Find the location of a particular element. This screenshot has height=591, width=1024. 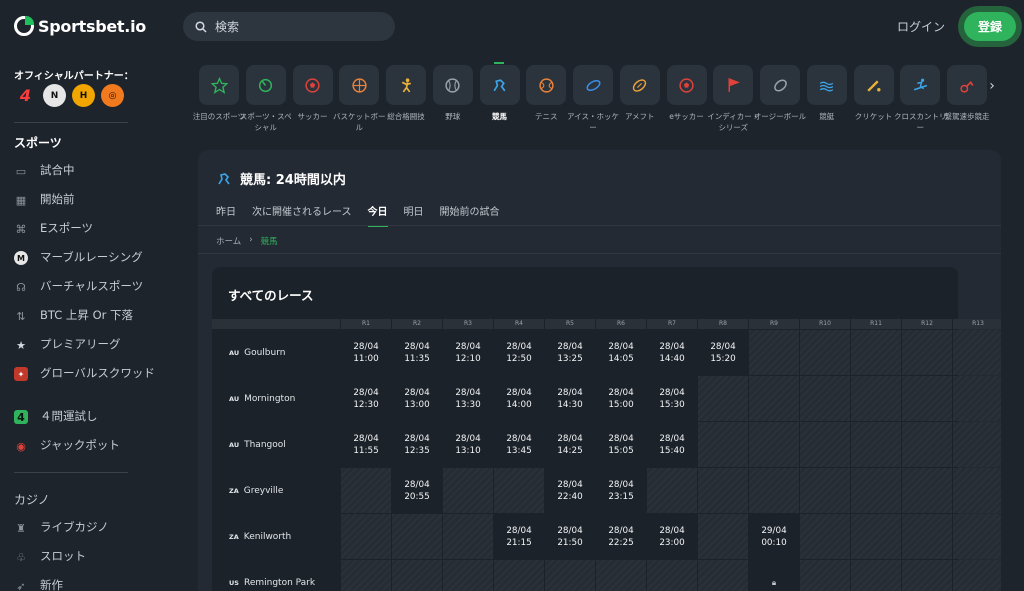

search-bar is located at coordinates (289, 26).